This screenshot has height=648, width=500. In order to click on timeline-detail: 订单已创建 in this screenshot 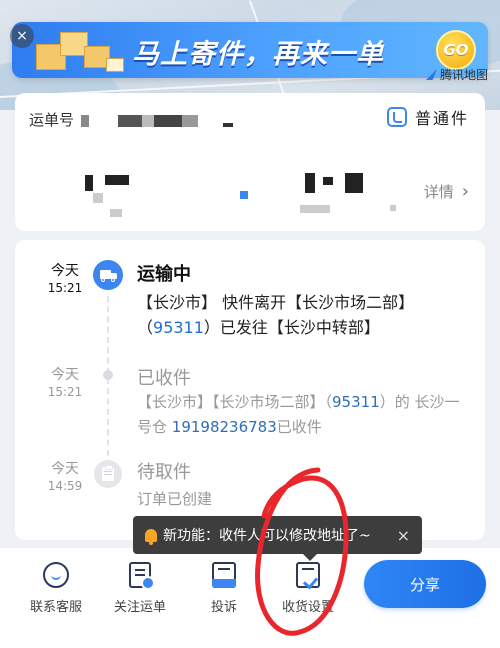, I will do `click(175, 499)`.